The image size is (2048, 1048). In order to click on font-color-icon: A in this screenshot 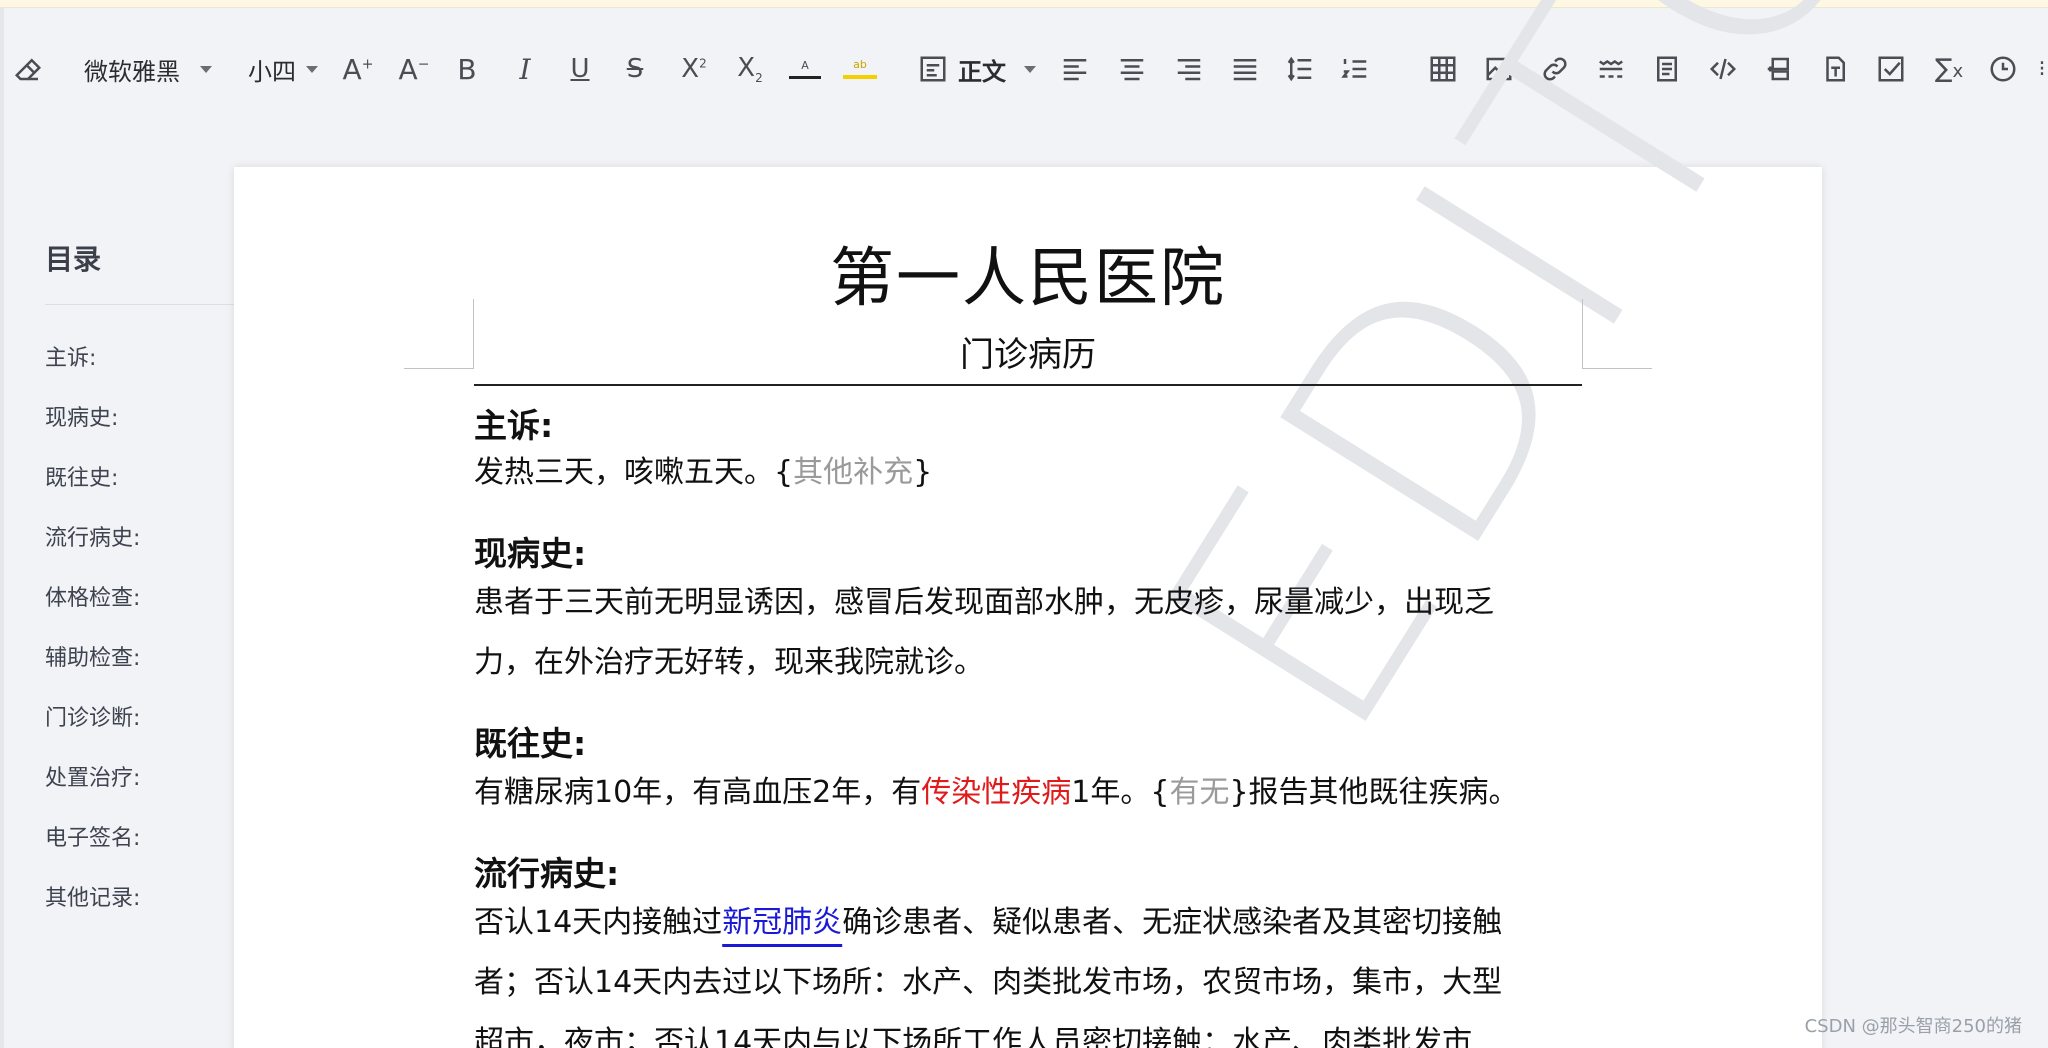, I will do `click(805, 69)`.